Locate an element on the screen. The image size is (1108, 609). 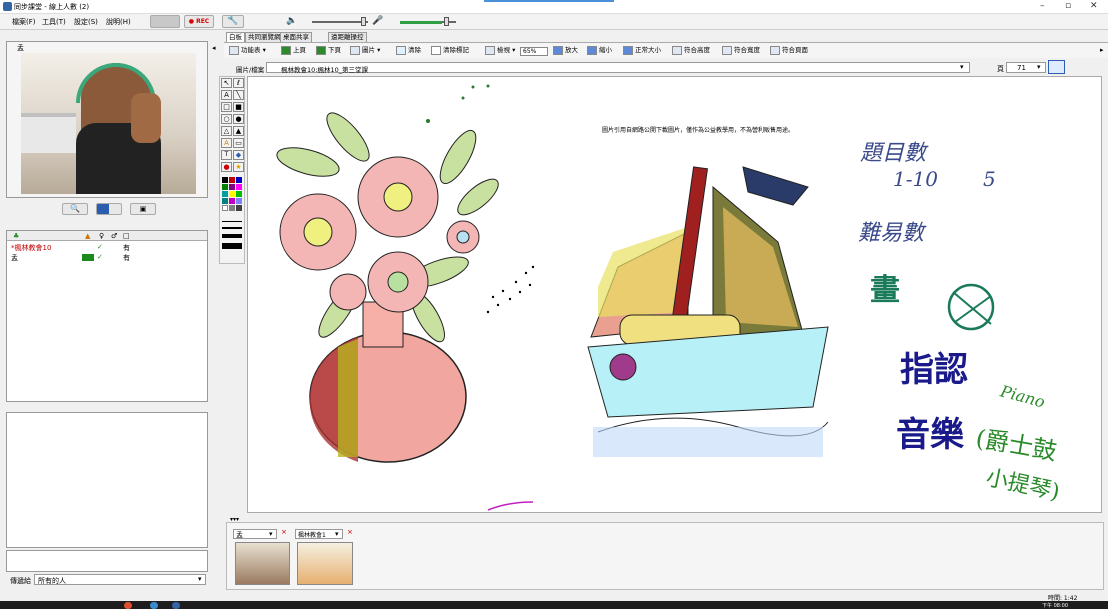
chat-input is located at coordinates (107, 561).